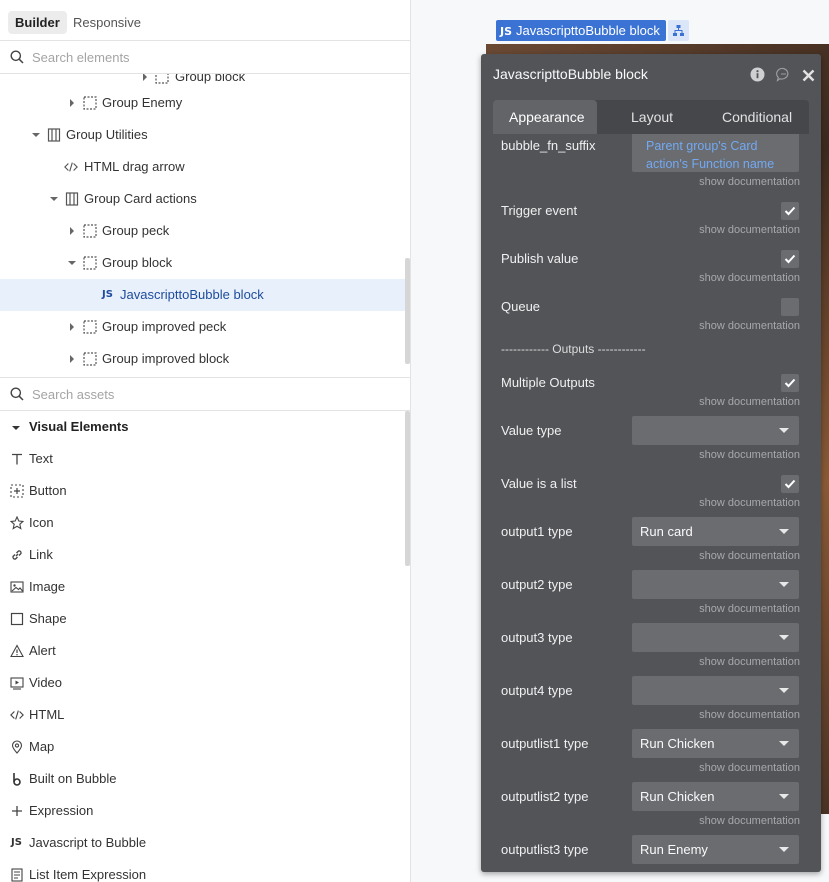  What do you see at coordinates (202, 103) in the screenshot?
I see `tree-item-group-enemy: Group Enemy` at bounding box center [202, 103].